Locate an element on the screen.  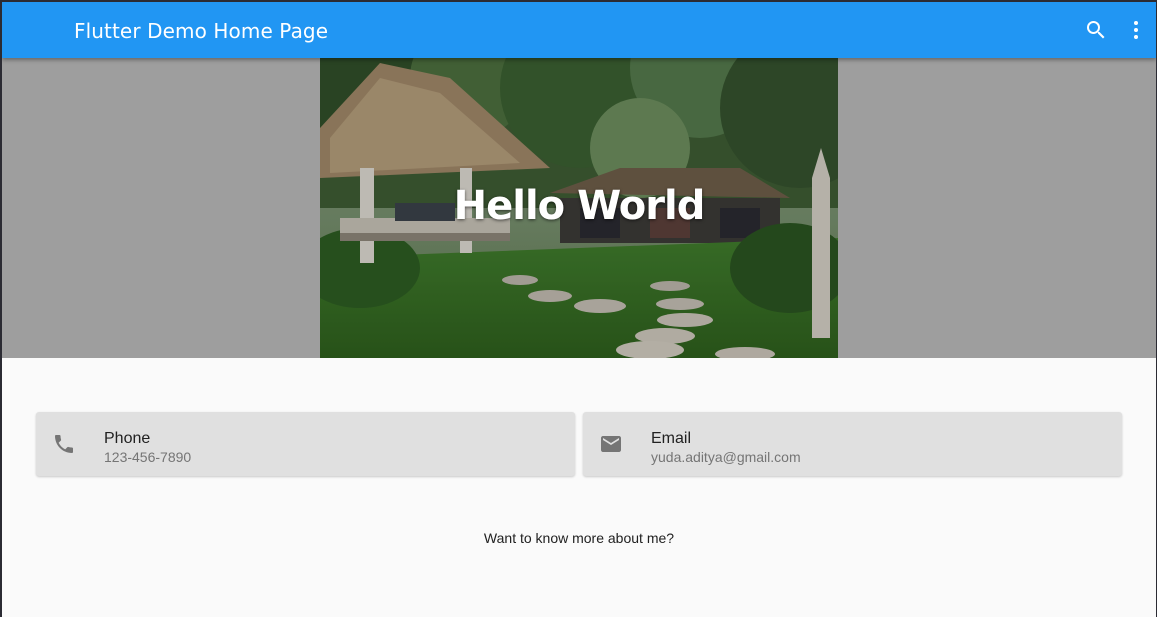
hero-title: Hello World is located at coordinates (579, 206).